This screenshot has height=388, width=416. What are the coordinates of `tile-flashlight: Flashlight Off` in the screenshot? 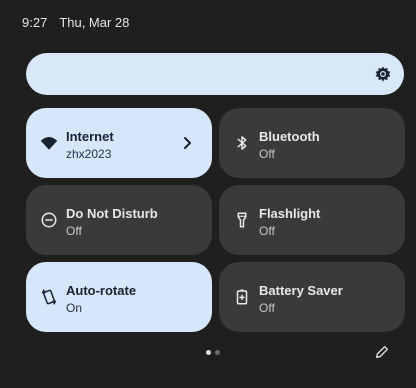 It's located at (312, 220).